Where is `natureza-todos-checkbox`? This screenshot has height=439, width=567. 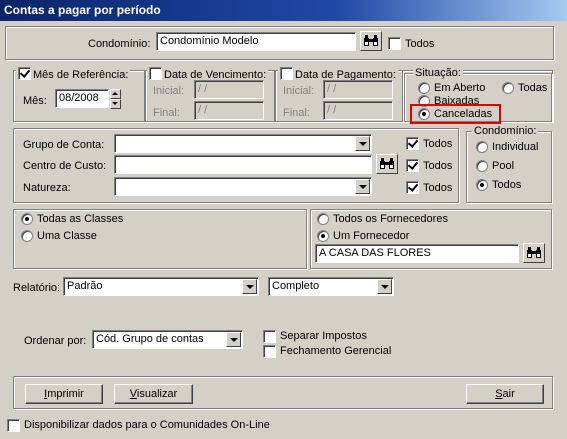
natureza-todos-checkbox is located at coordinates (412, 187).